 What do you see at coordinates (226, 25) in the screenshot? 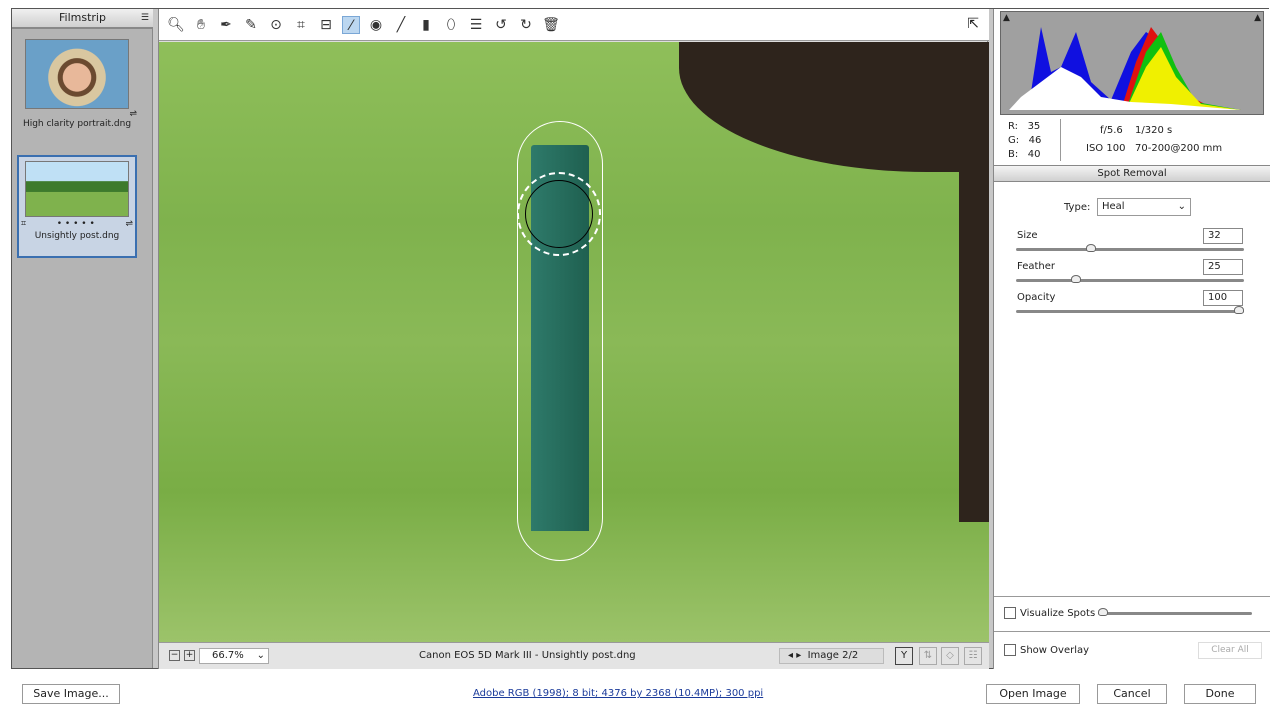
I see `white-balance-icon: ✒` at bounding box center [226, 25].